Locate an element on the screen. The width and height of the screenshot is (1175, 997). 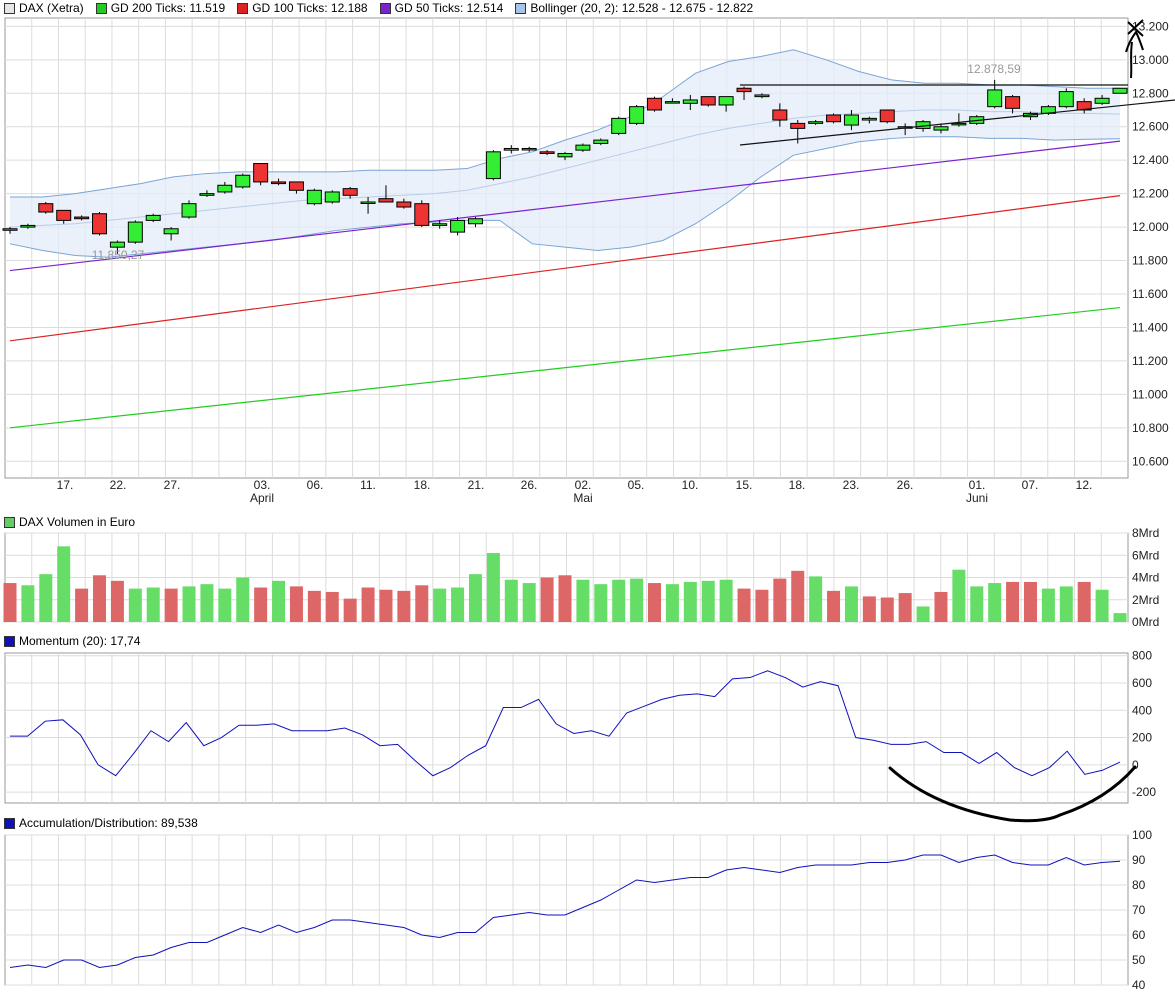
x-axis-day-label: 18. is located at coordinates (797, 485).